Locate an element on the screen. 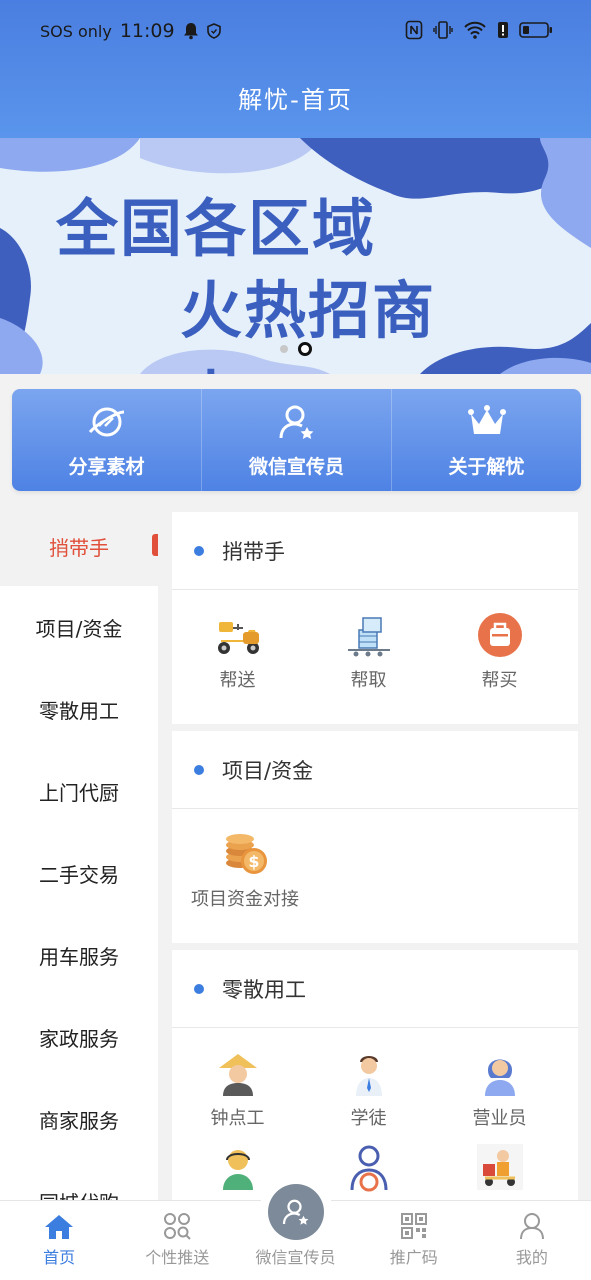 The height and width of the screenshot is (1280, 591). sidebar-item-label: 捎带手 is located at coordinates (79, 547).